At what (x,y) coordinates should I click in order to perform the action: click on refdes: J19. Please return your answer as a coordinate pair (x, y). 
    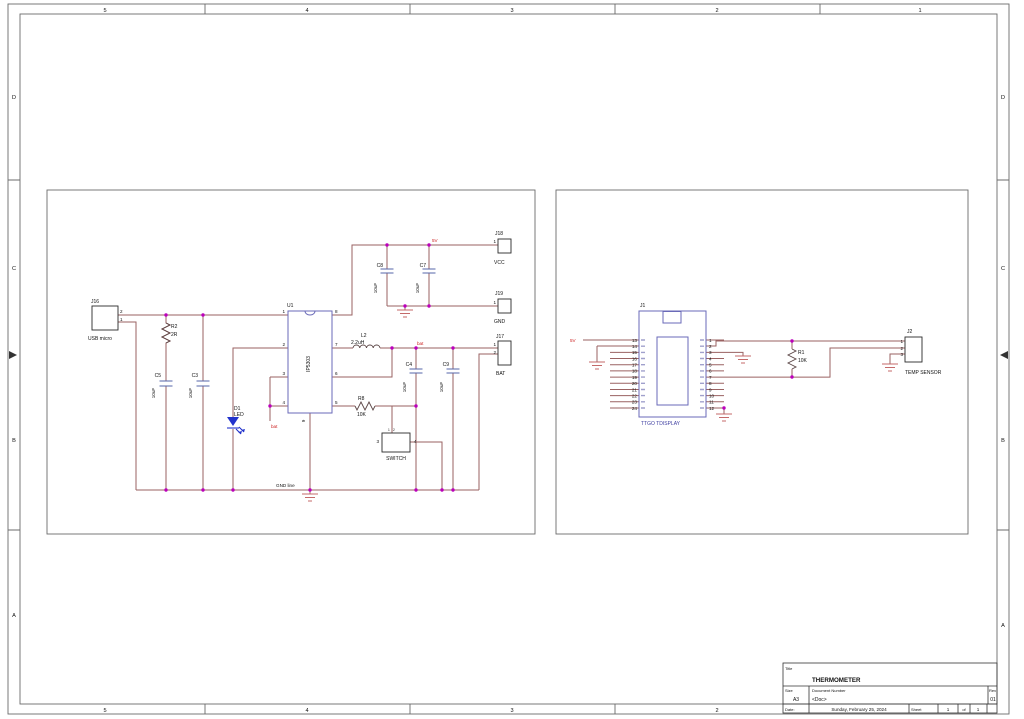
    Looking at the image, I should click on (499, 294).